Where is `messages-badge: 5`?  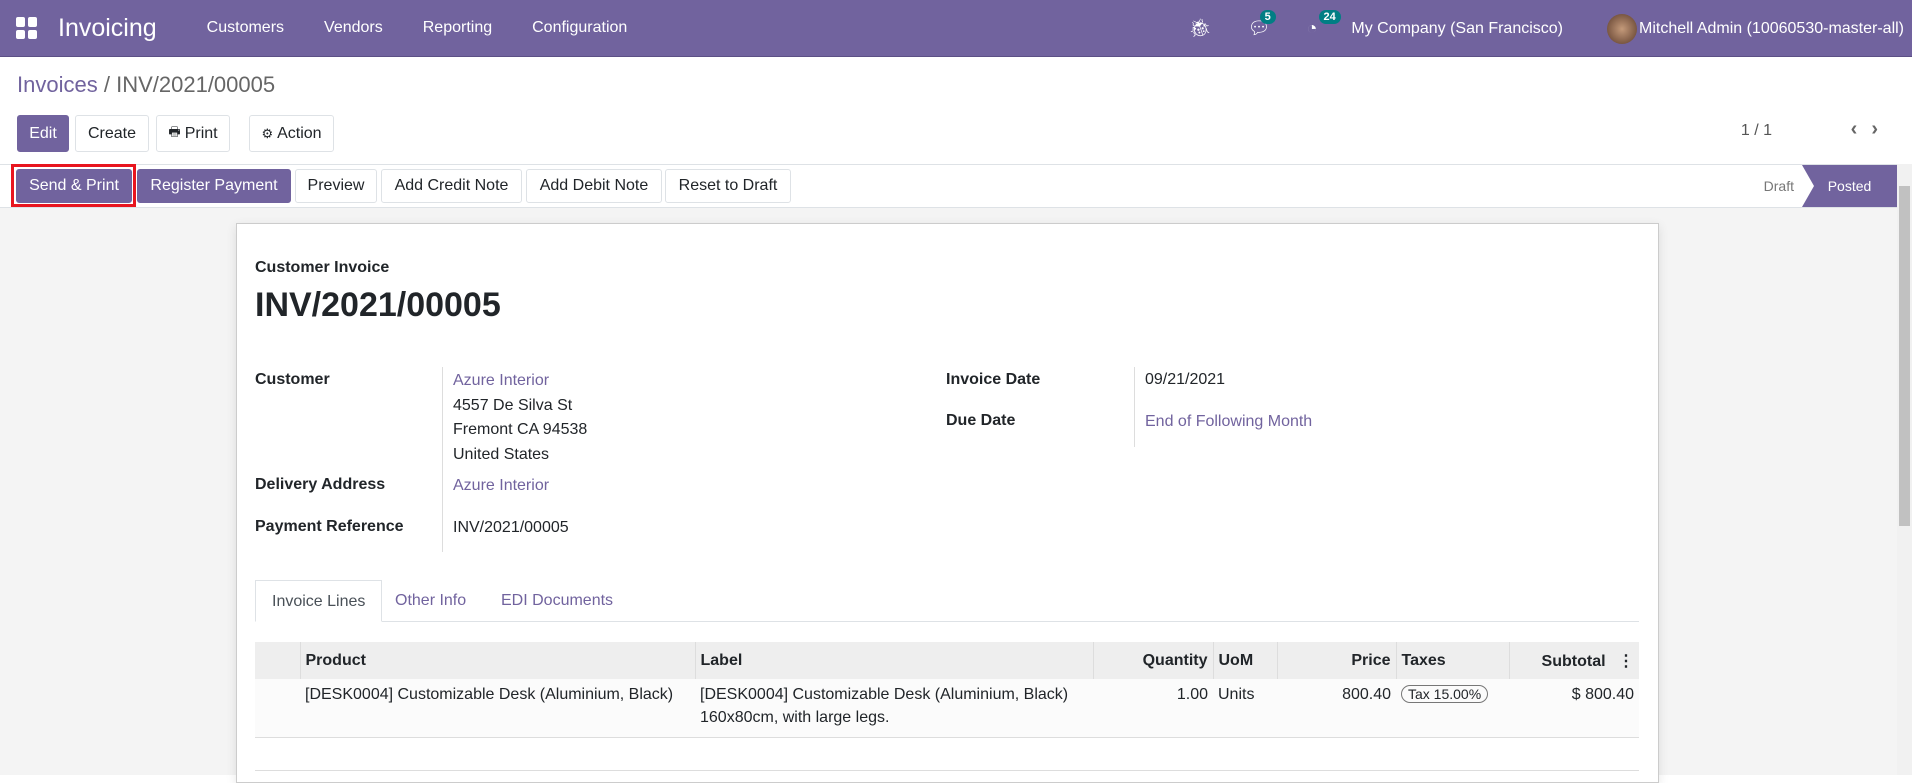 messages-badge: 5 is located at coordinates (1267, 17).